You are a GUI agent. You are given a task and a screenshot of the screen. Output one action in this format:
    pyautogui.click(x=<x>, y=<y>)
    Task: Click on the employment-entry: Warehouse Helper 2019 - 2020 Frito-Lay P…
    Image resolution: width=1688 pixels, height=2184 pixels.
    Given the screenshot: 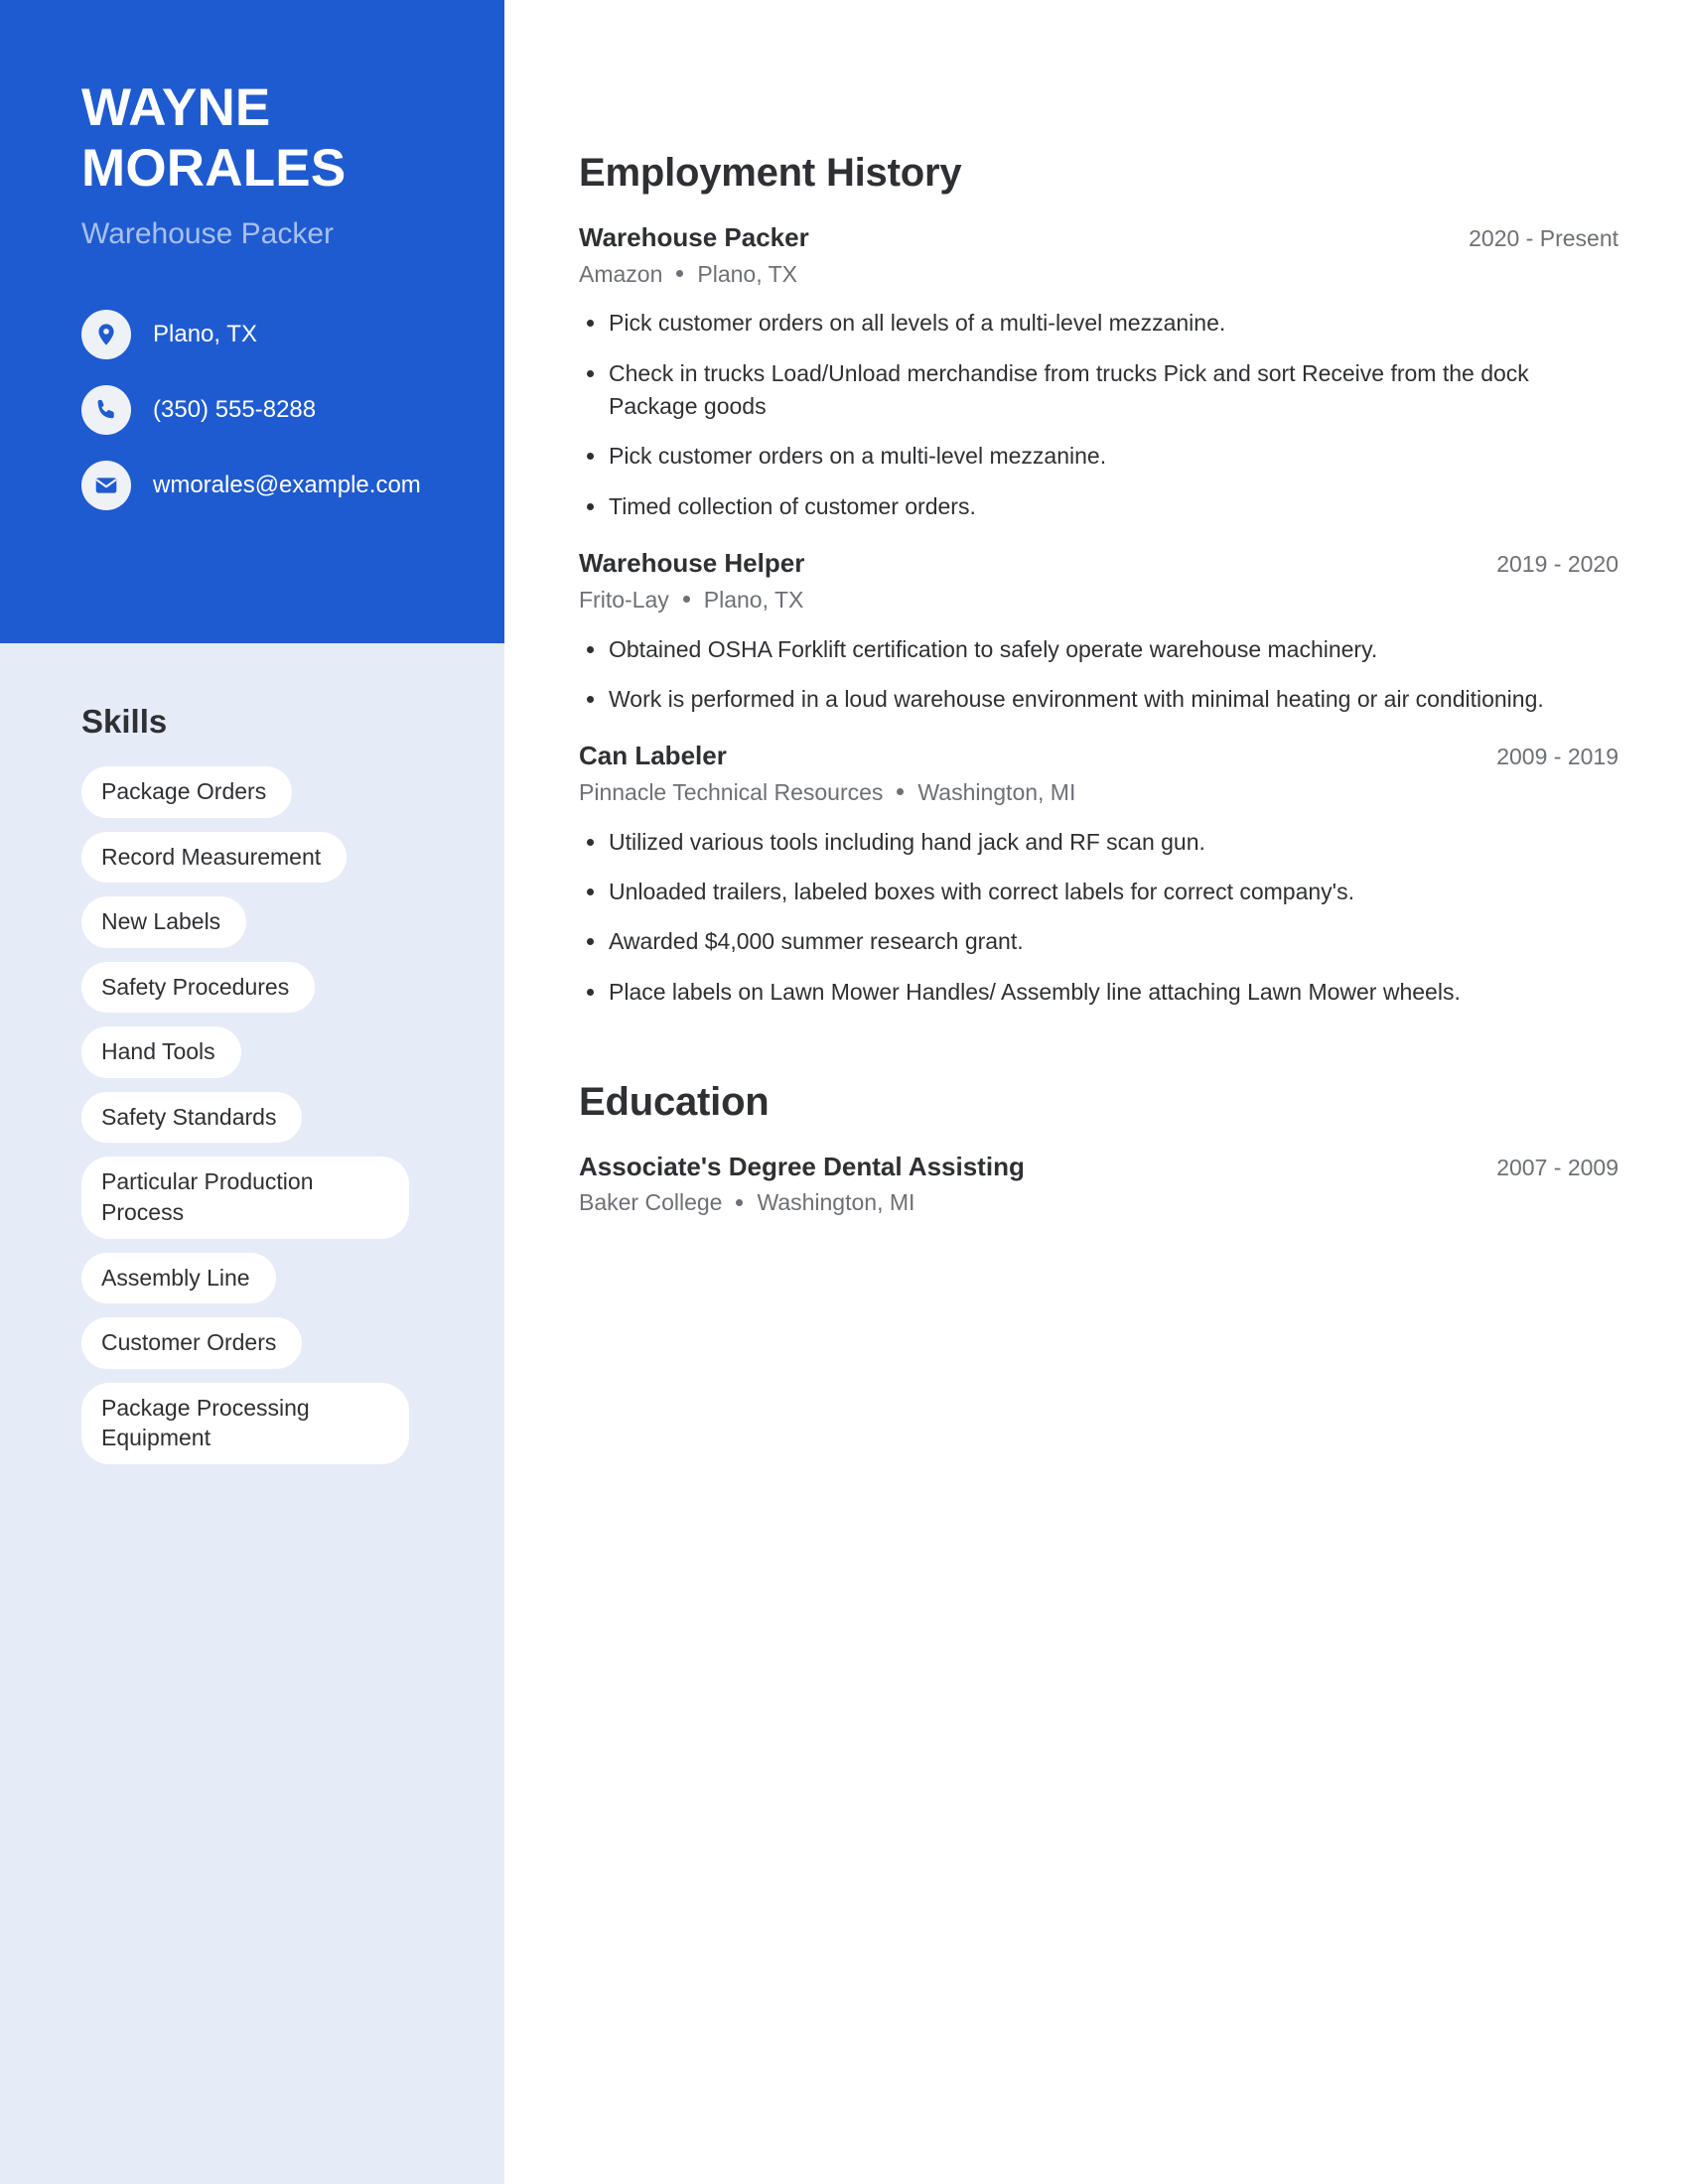 What is the action you would take?
    pyautogui.click(x=1098, y=631)
    